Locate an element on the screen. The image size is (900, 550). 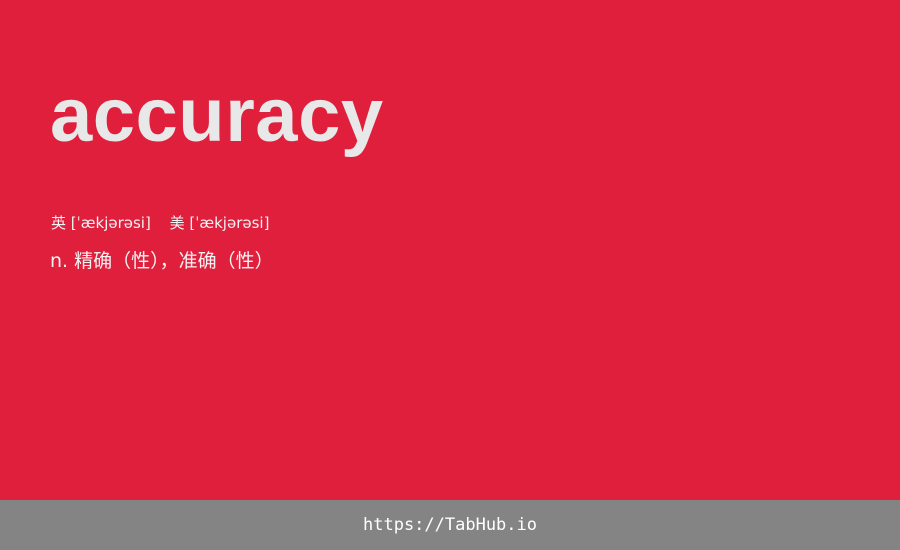
pronunciation-row: 英 [ˈækjərəsi] 美 [ˈækjərəsi] is located at coordinates (167, 222).